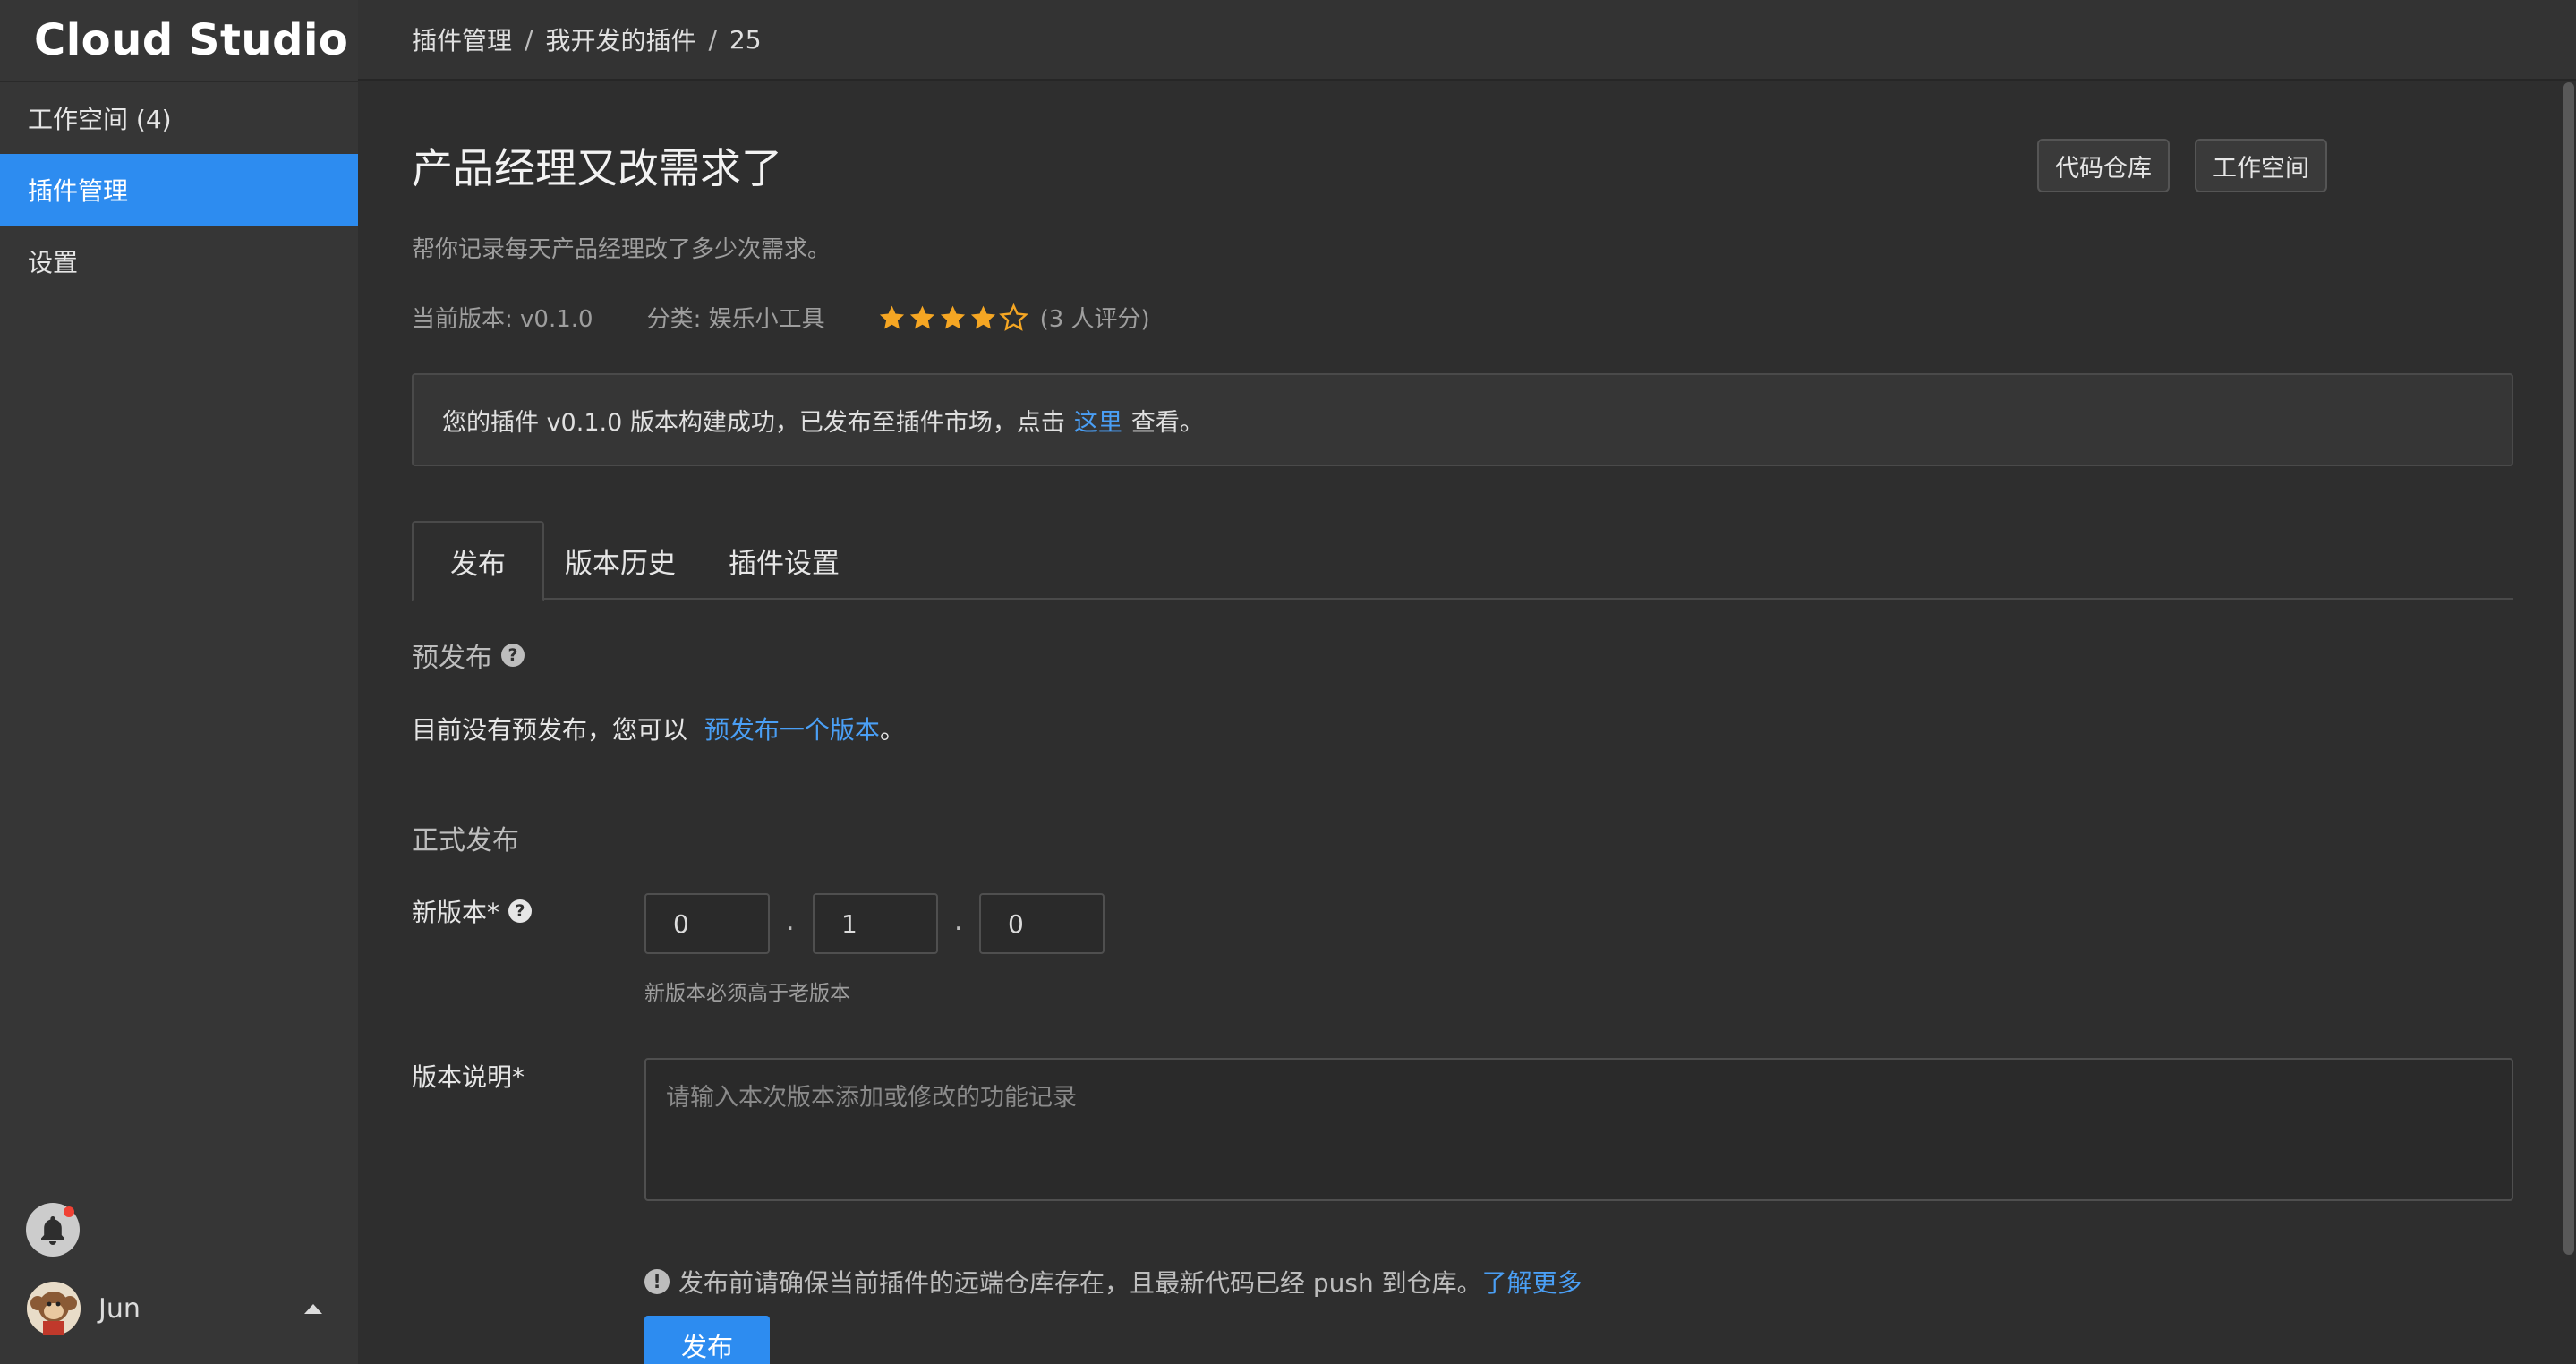 Image resolution: width=2576 pixels, height=1364 pixels. What do you see at coordinates (1094, 319) in the screenshot?
I see `rating-count: (3 人评分)` at bounding box center [1094, 319].